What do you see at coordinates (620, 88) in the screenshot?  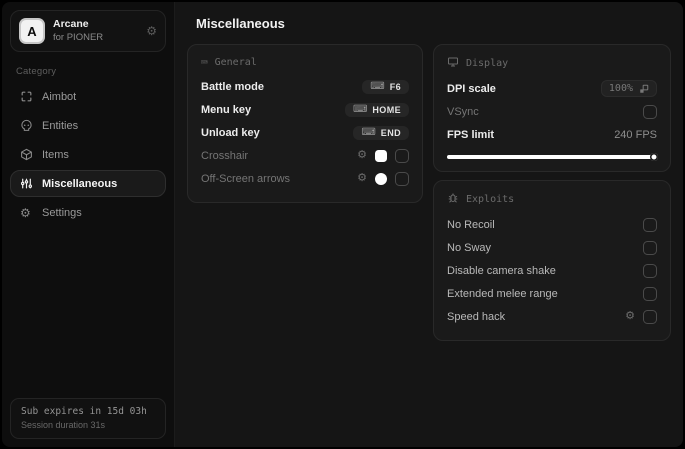 I see `dpi-scale-value: 100%` at bounding box center [620, 88].